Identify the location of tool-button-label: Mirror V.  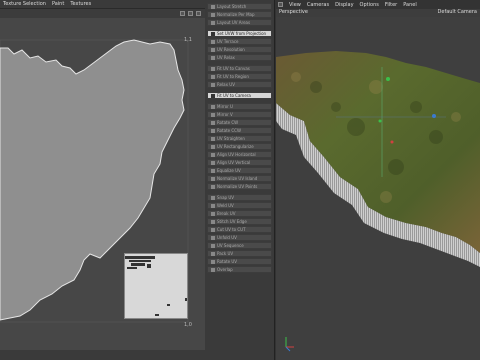
(225, 114).